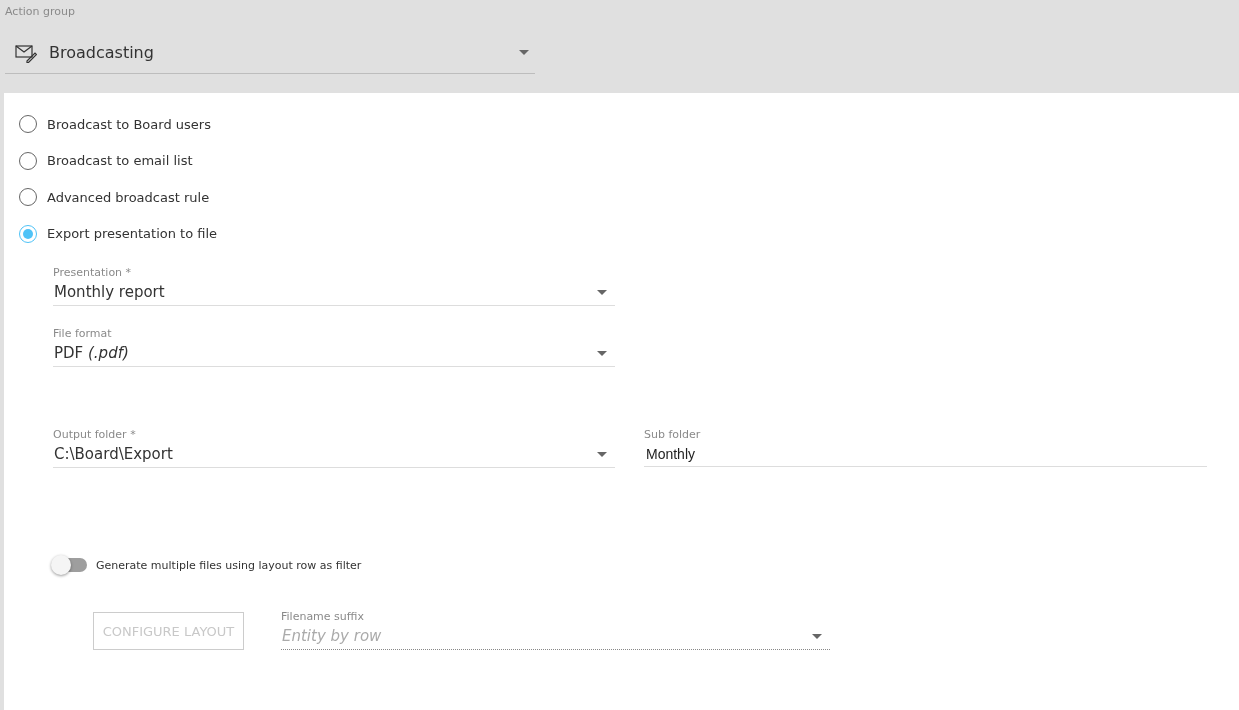  I want to click on field-label: Presentation *, so click(93, 272).